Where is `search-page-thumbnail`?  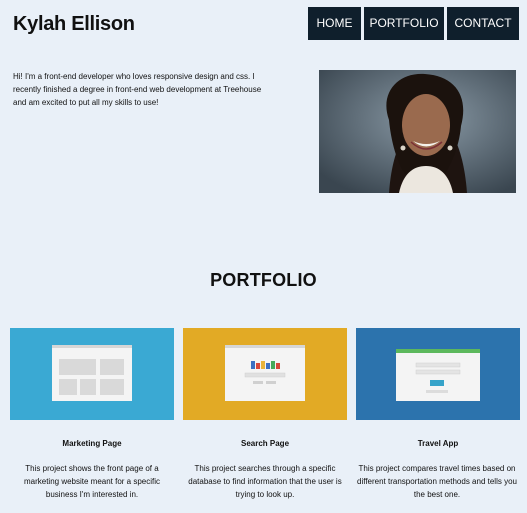 search-page-thumbnail is located at coordinates (265, 374).